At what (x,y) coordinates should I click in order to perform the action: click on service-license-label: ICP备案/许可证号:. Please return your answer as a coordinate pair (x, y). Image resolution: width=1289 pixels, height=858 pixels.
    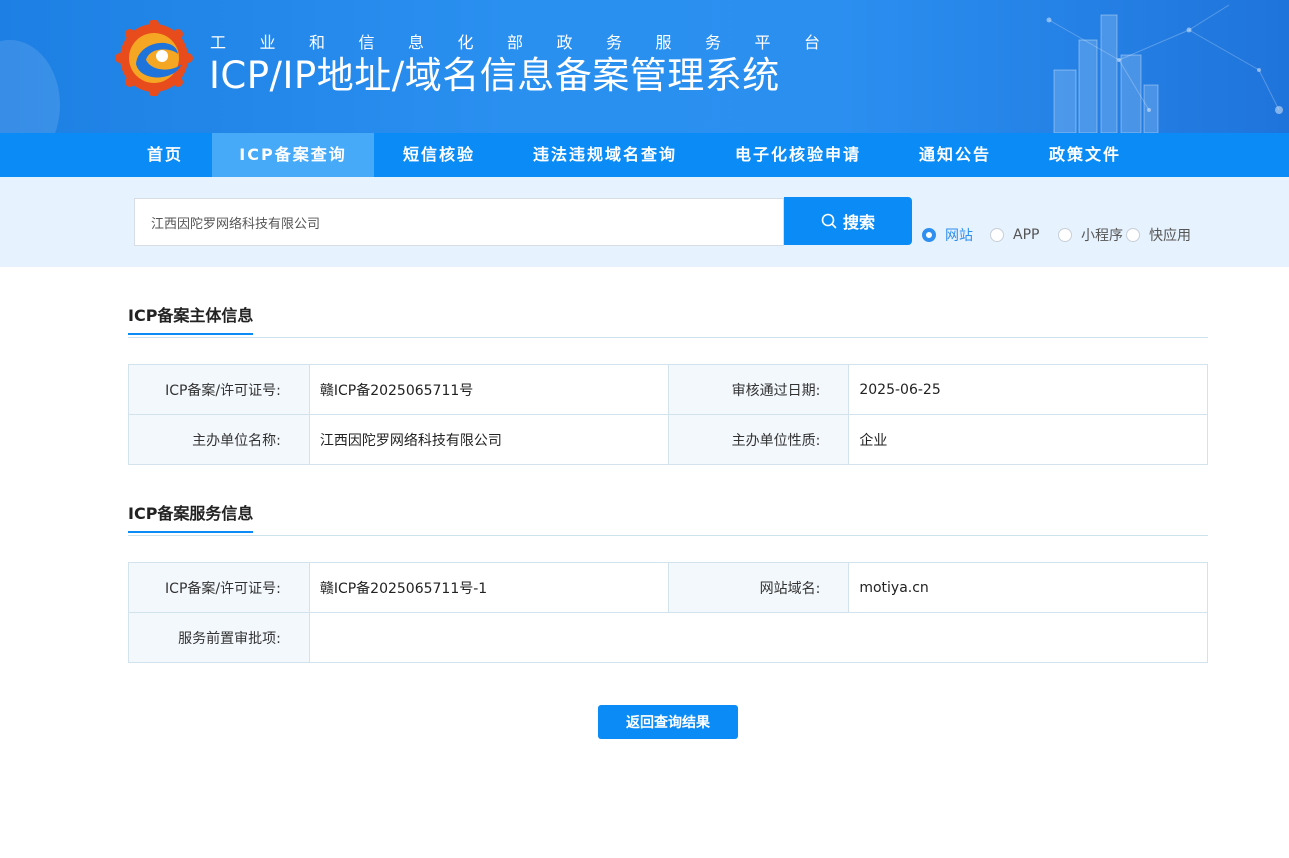
    Looking at the image, I should click on (219, 587).